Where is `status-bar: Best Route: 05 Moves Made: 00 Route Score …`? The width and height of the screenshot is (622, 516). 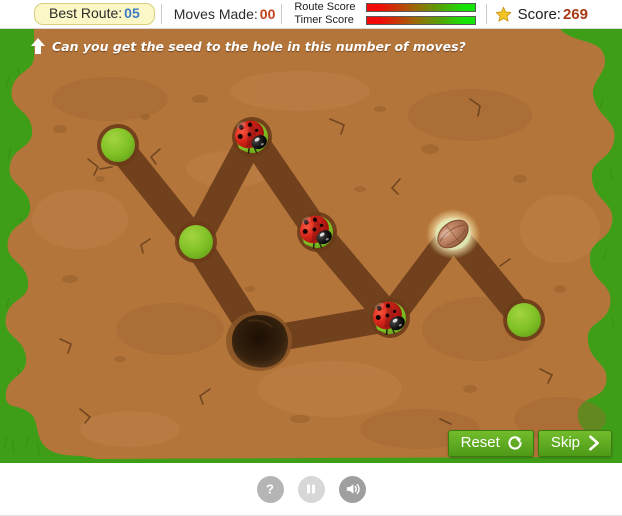 status-bar: Best Route: 05 Moves Made: 00 Route Score … is located at coordinates (311, 14).